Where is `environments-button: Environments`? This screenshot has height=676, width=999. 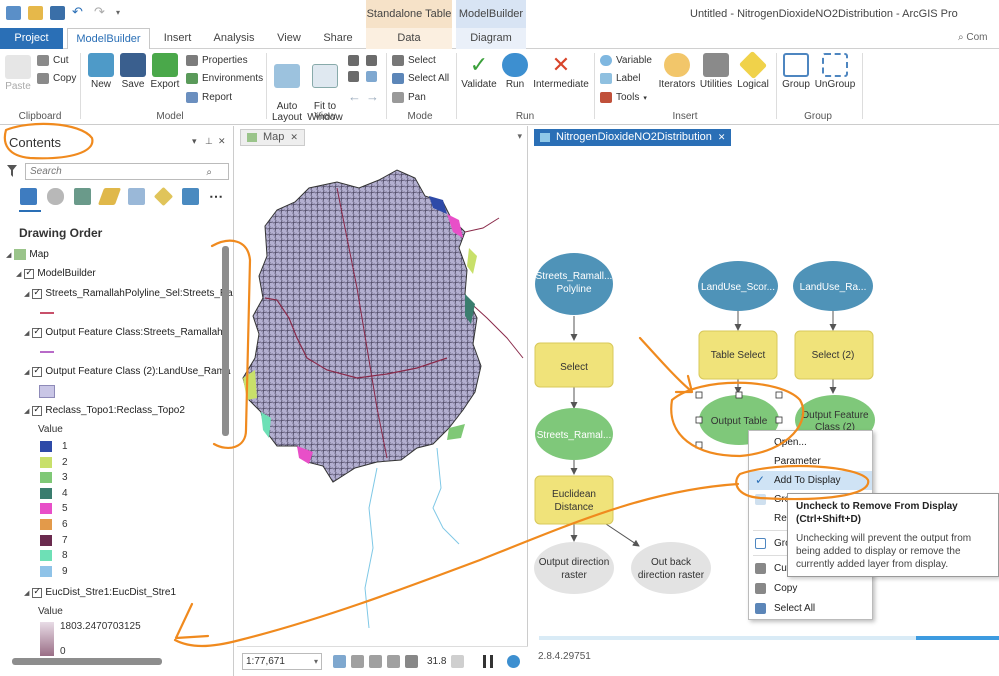 environments-button: Environments is located at coordinates (224, 78).